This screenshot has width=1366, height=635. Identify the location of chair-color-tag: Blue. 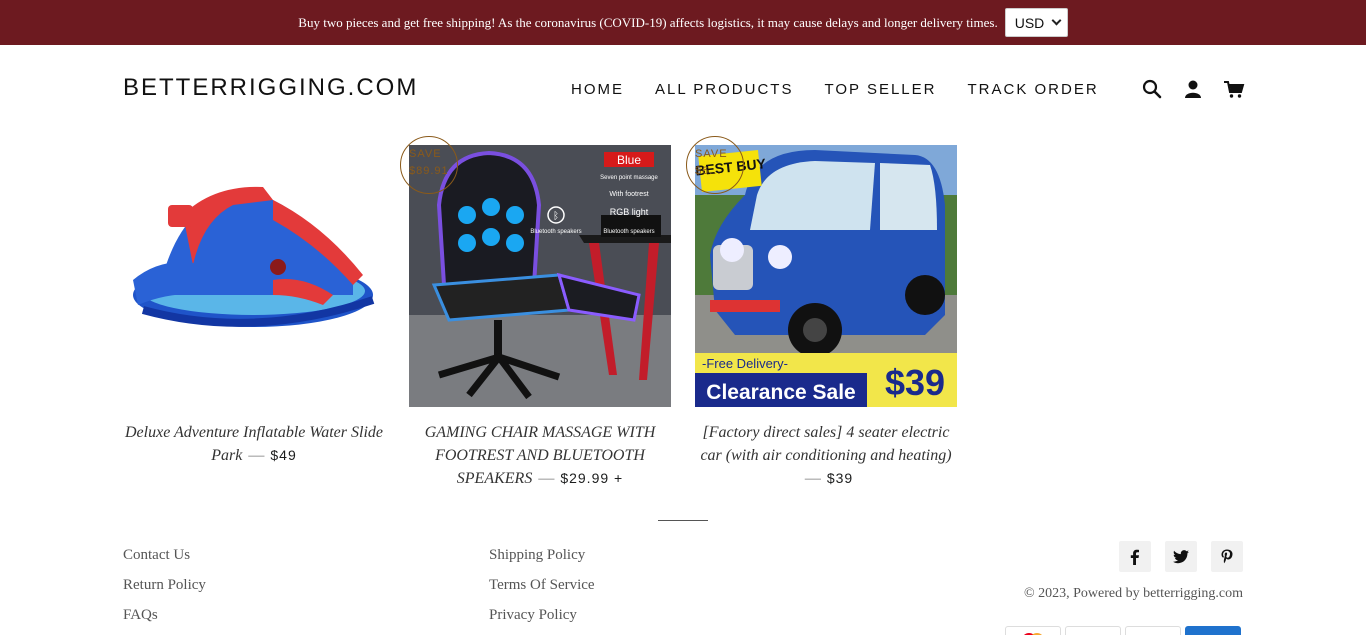
(629, 160).